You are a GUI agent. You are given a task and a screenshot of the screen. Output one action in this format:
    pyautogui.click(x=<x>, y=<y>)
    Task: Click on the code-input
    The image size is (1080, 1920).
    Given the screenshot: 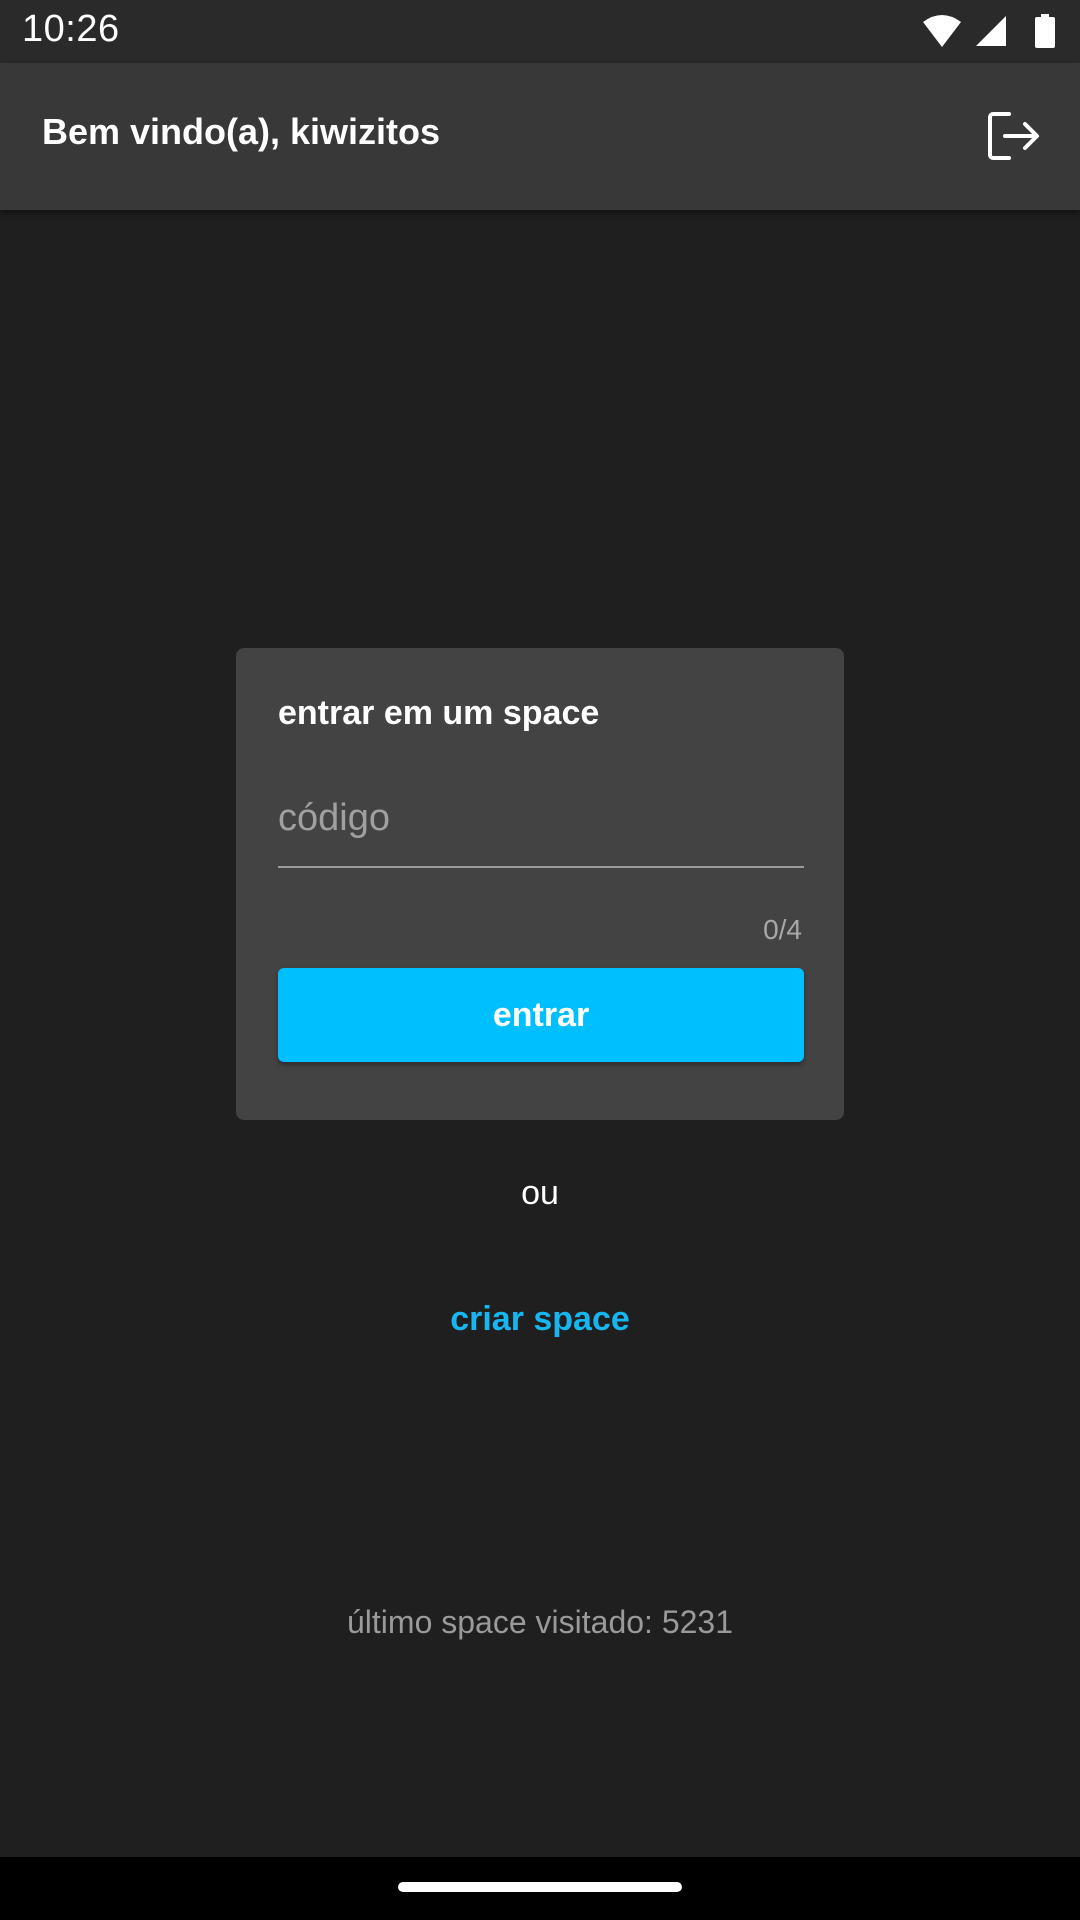 What is the action you would take?
    pyautogui.click(x=541, y=828)
    